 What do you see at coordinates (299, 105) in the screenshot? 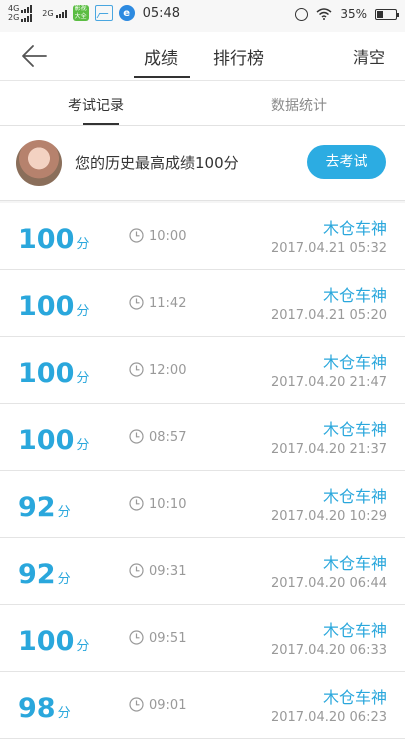
I see `tab-statistics: 数据统计` at bounding box center [299, 105].